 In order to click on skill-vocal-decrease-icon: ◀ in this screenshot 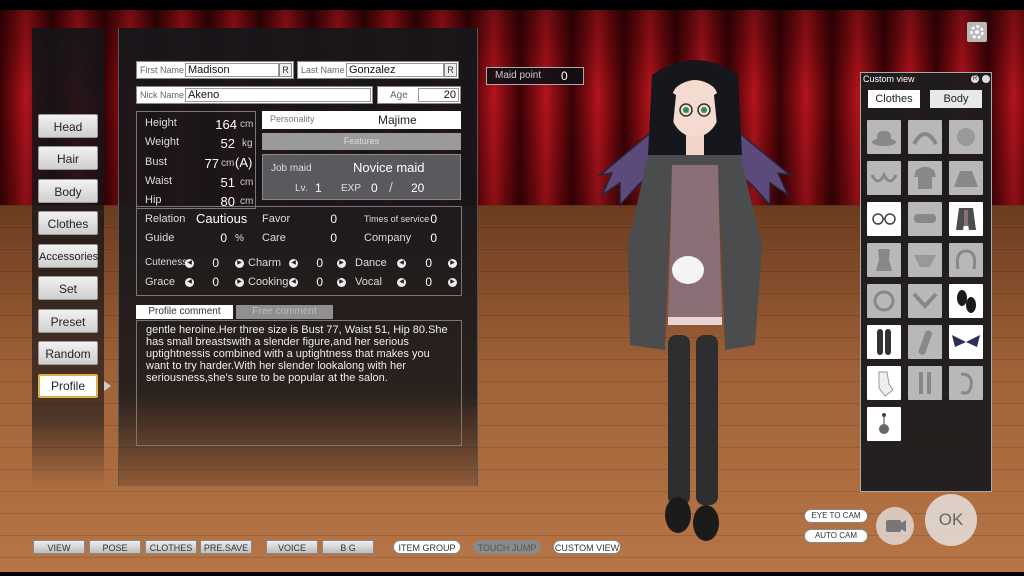, I will do `click(401, 282)`.